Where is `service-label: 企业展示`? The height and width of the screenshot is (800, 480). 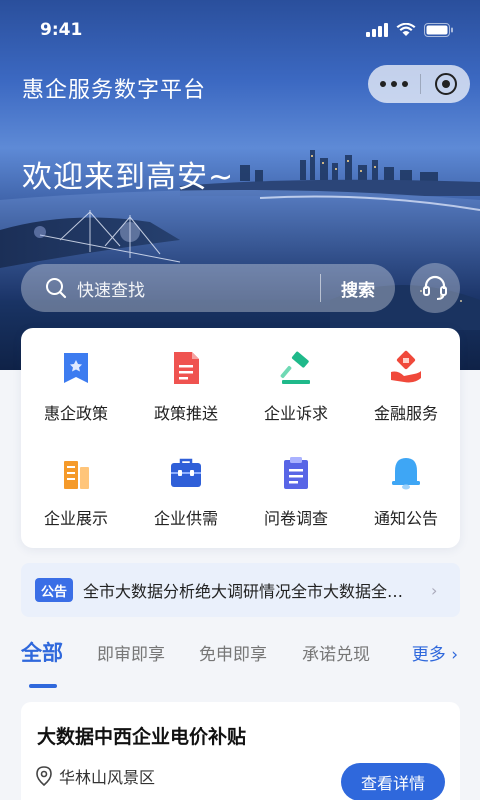 service-label: 企业展示 is located at coordinates (75, 518).